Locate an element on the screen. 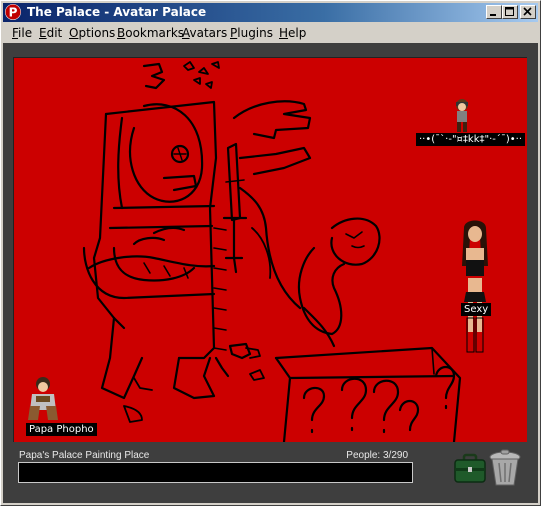 Image resolution: width=541 pixels, height=506 pixels. briefcase-props-icon is located at coordinates (470, 471).